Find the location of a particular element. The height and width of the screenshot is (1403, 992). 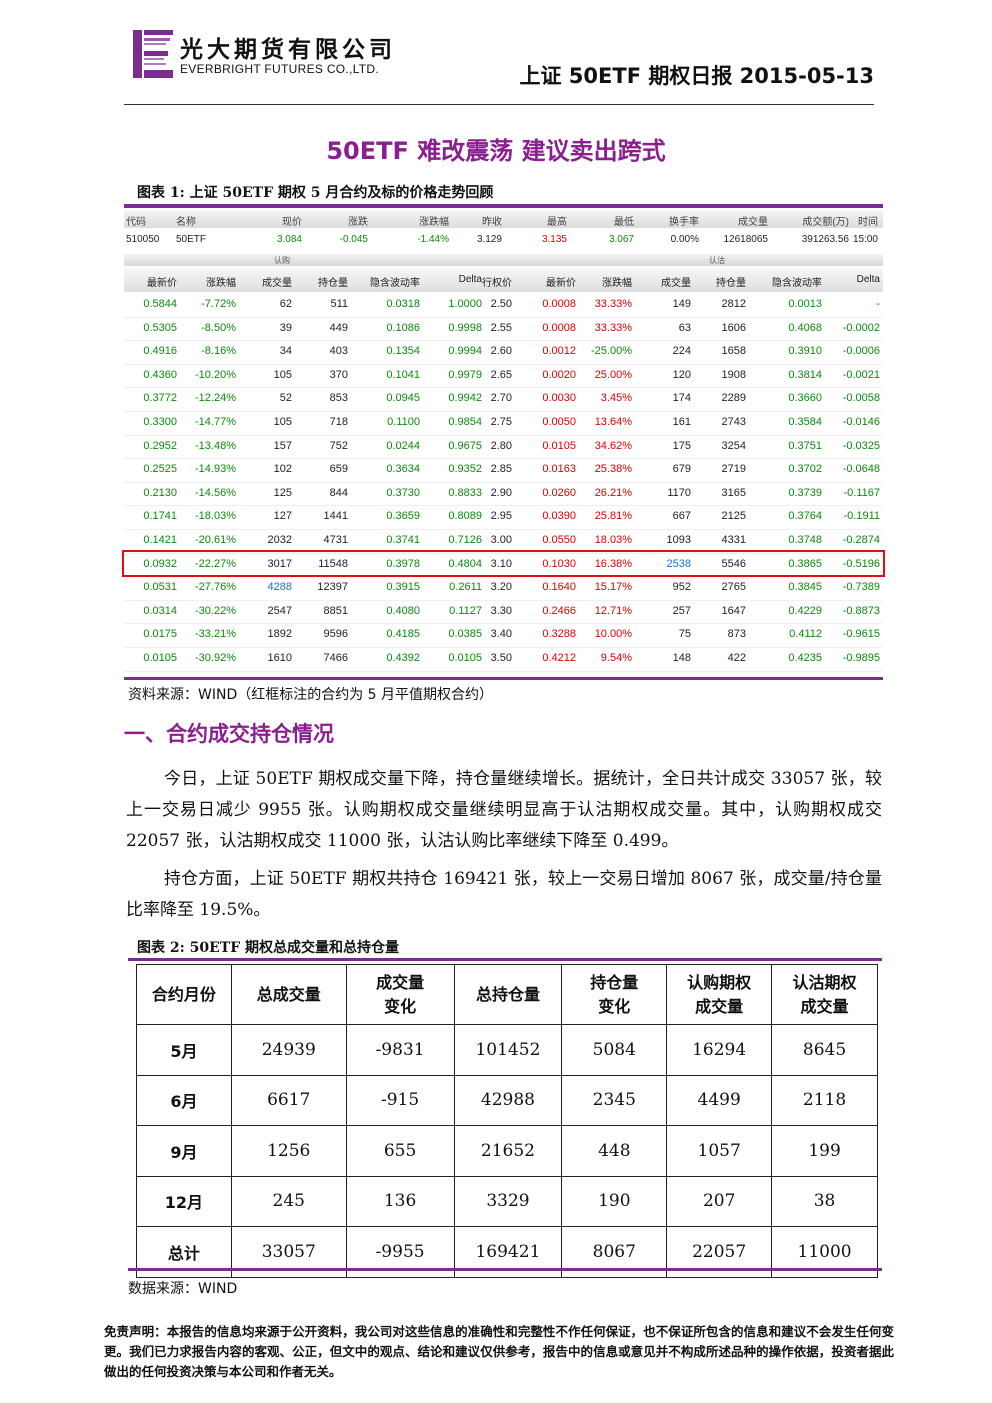

option-cell: 2.70 is located at coordinates (501, 398).